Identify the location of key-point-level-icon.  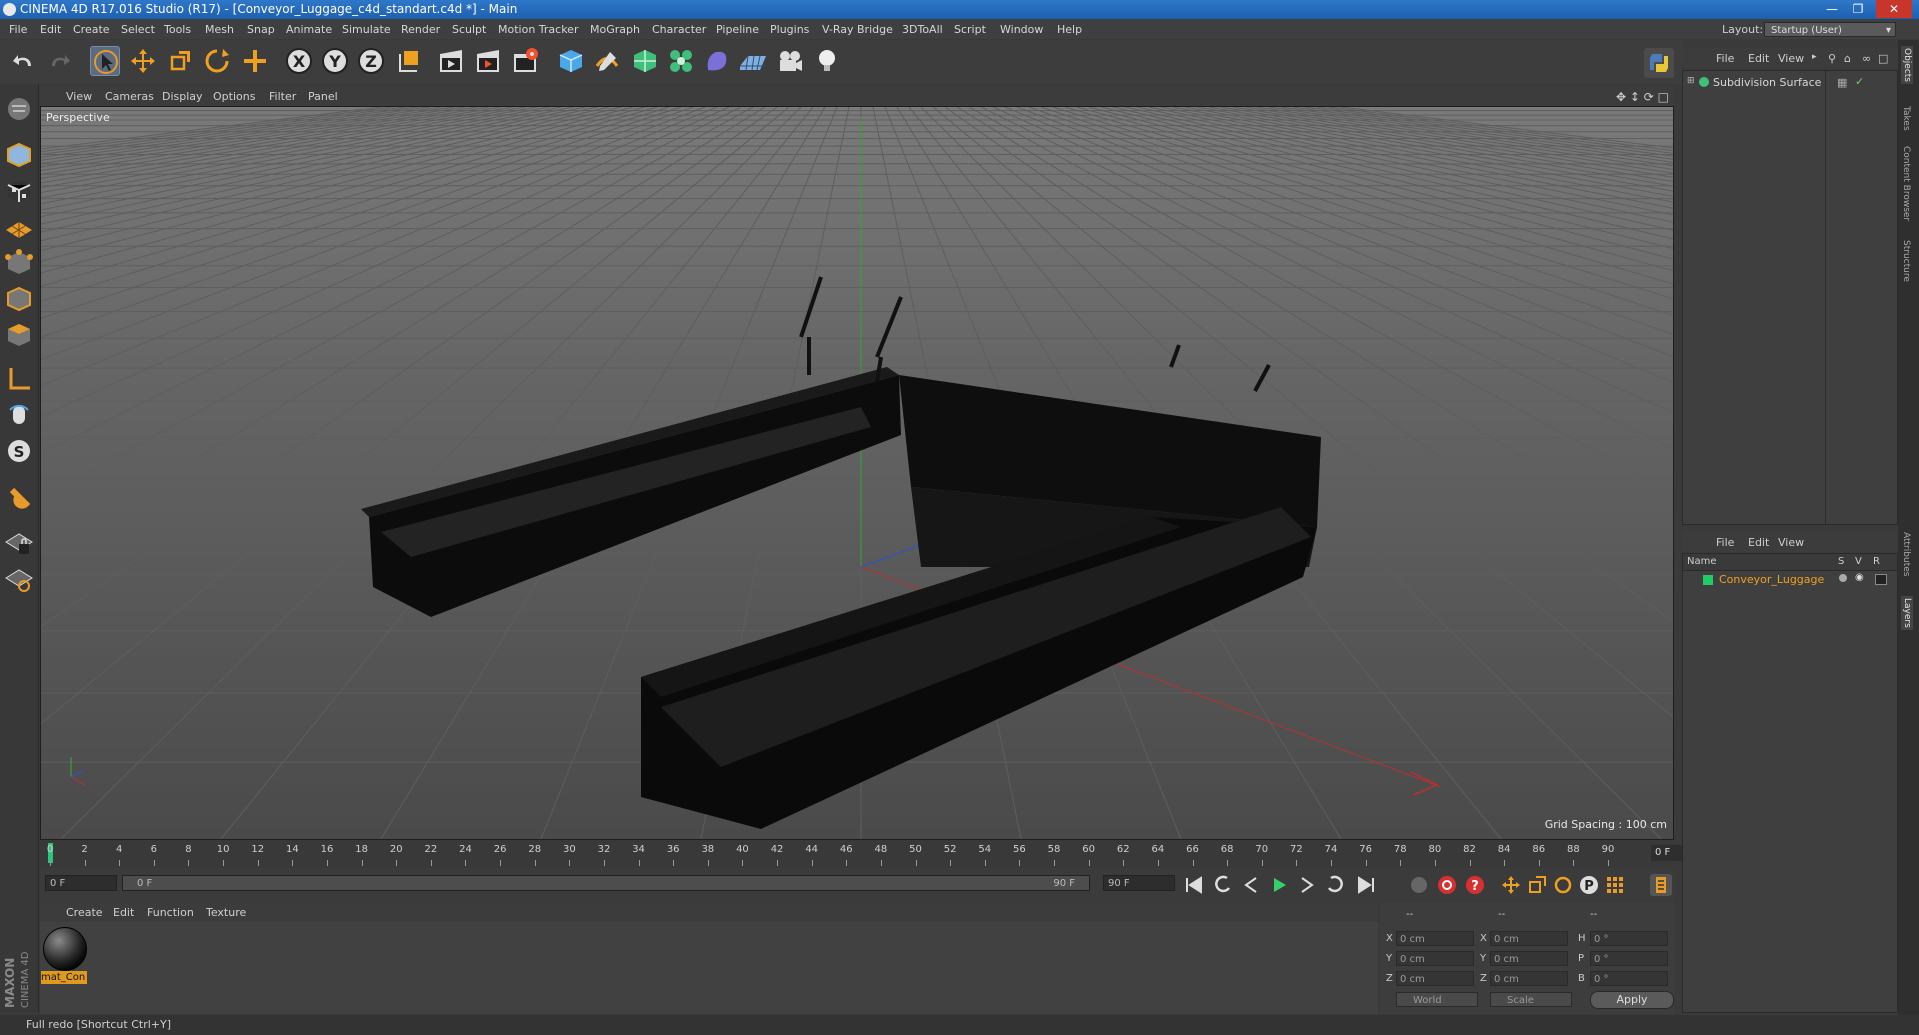
(1615, 885).